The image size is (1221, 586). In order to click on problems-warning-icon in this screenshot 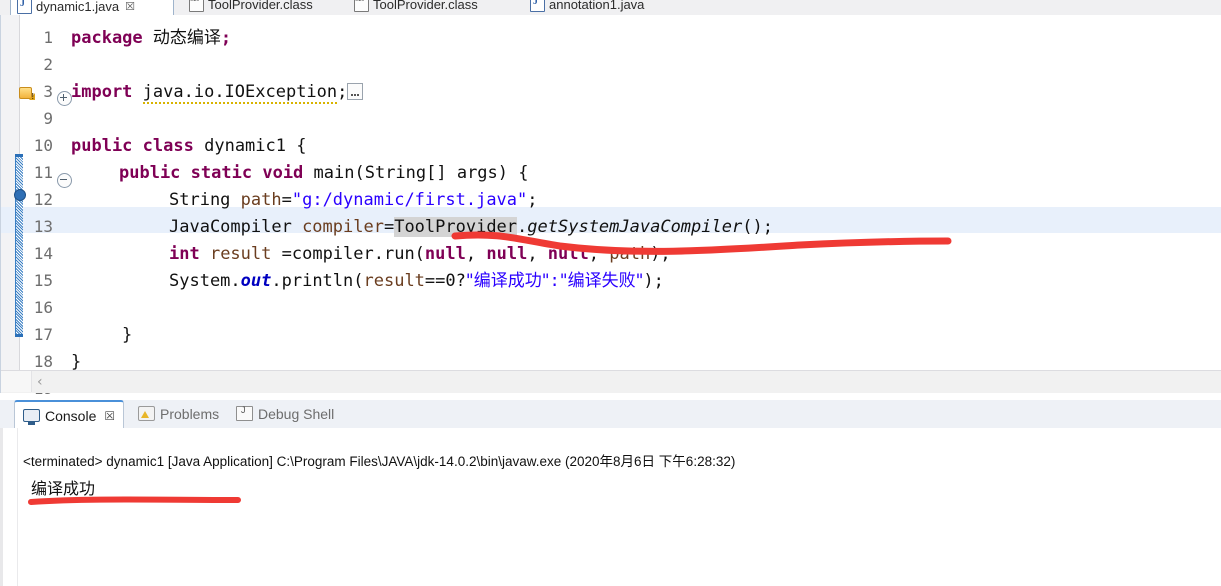, I will do `click(146, 413)`.